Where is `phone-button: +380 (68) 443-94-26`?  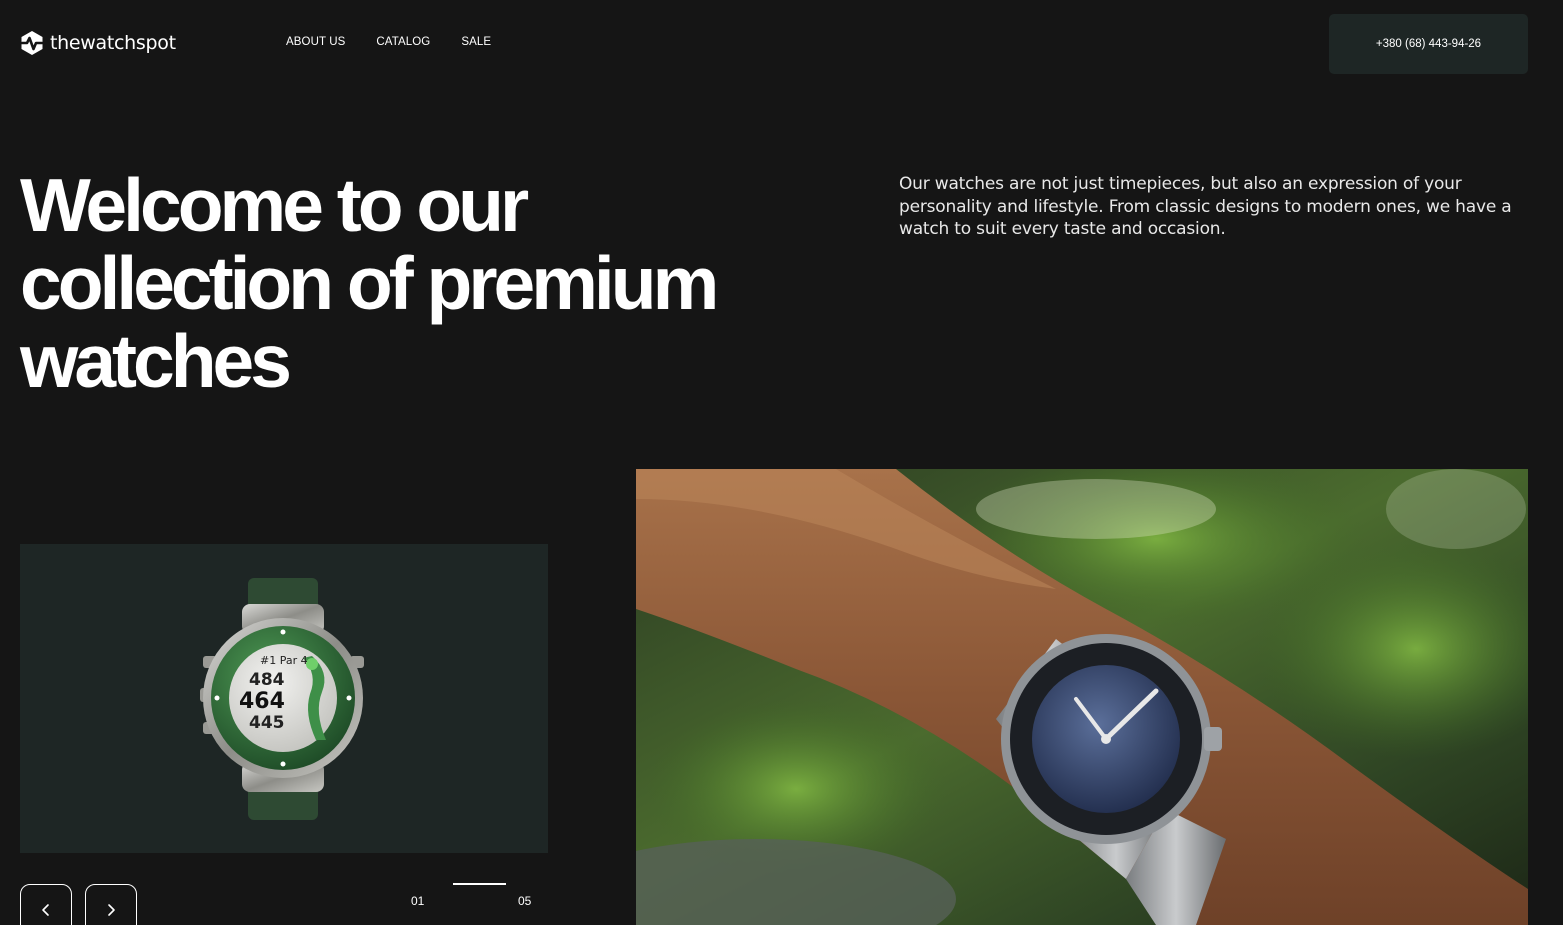
phone-button: +380 (68) 443-94-26 is located at coordinates (1428, 44).